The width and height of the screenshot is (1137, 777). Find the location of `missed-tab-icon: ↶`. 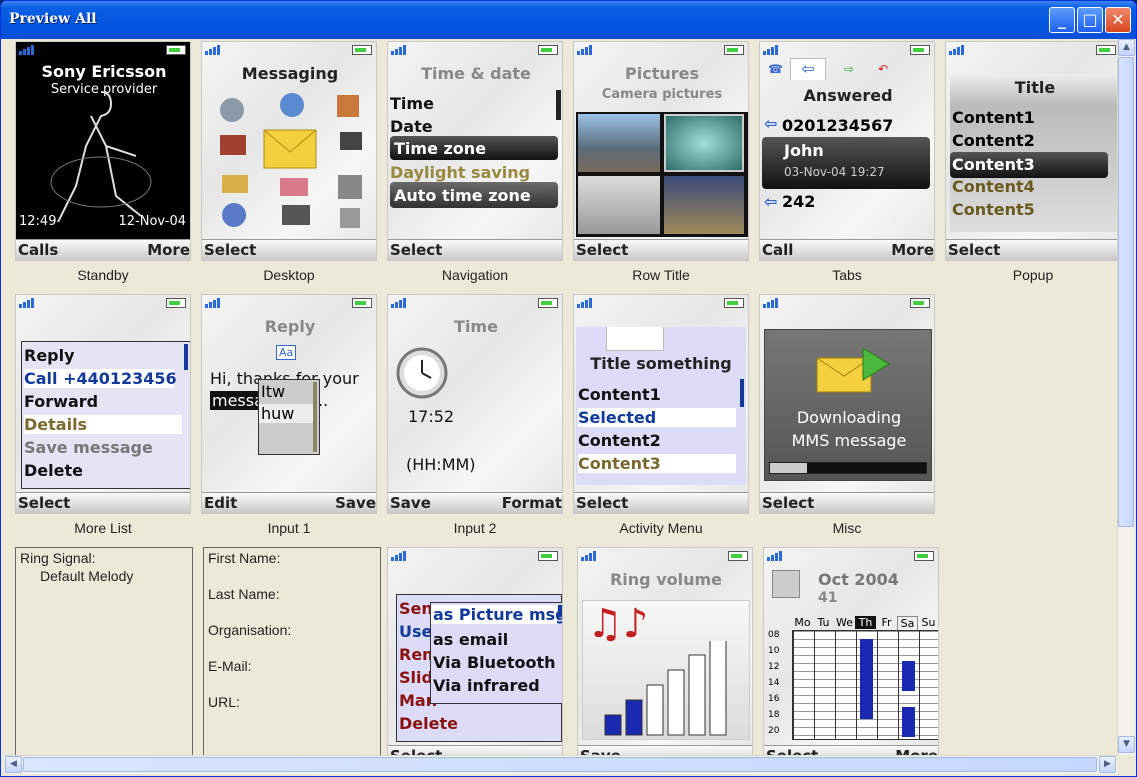

missed-tab-icon: ↶ is located at coordinates (883, 69).